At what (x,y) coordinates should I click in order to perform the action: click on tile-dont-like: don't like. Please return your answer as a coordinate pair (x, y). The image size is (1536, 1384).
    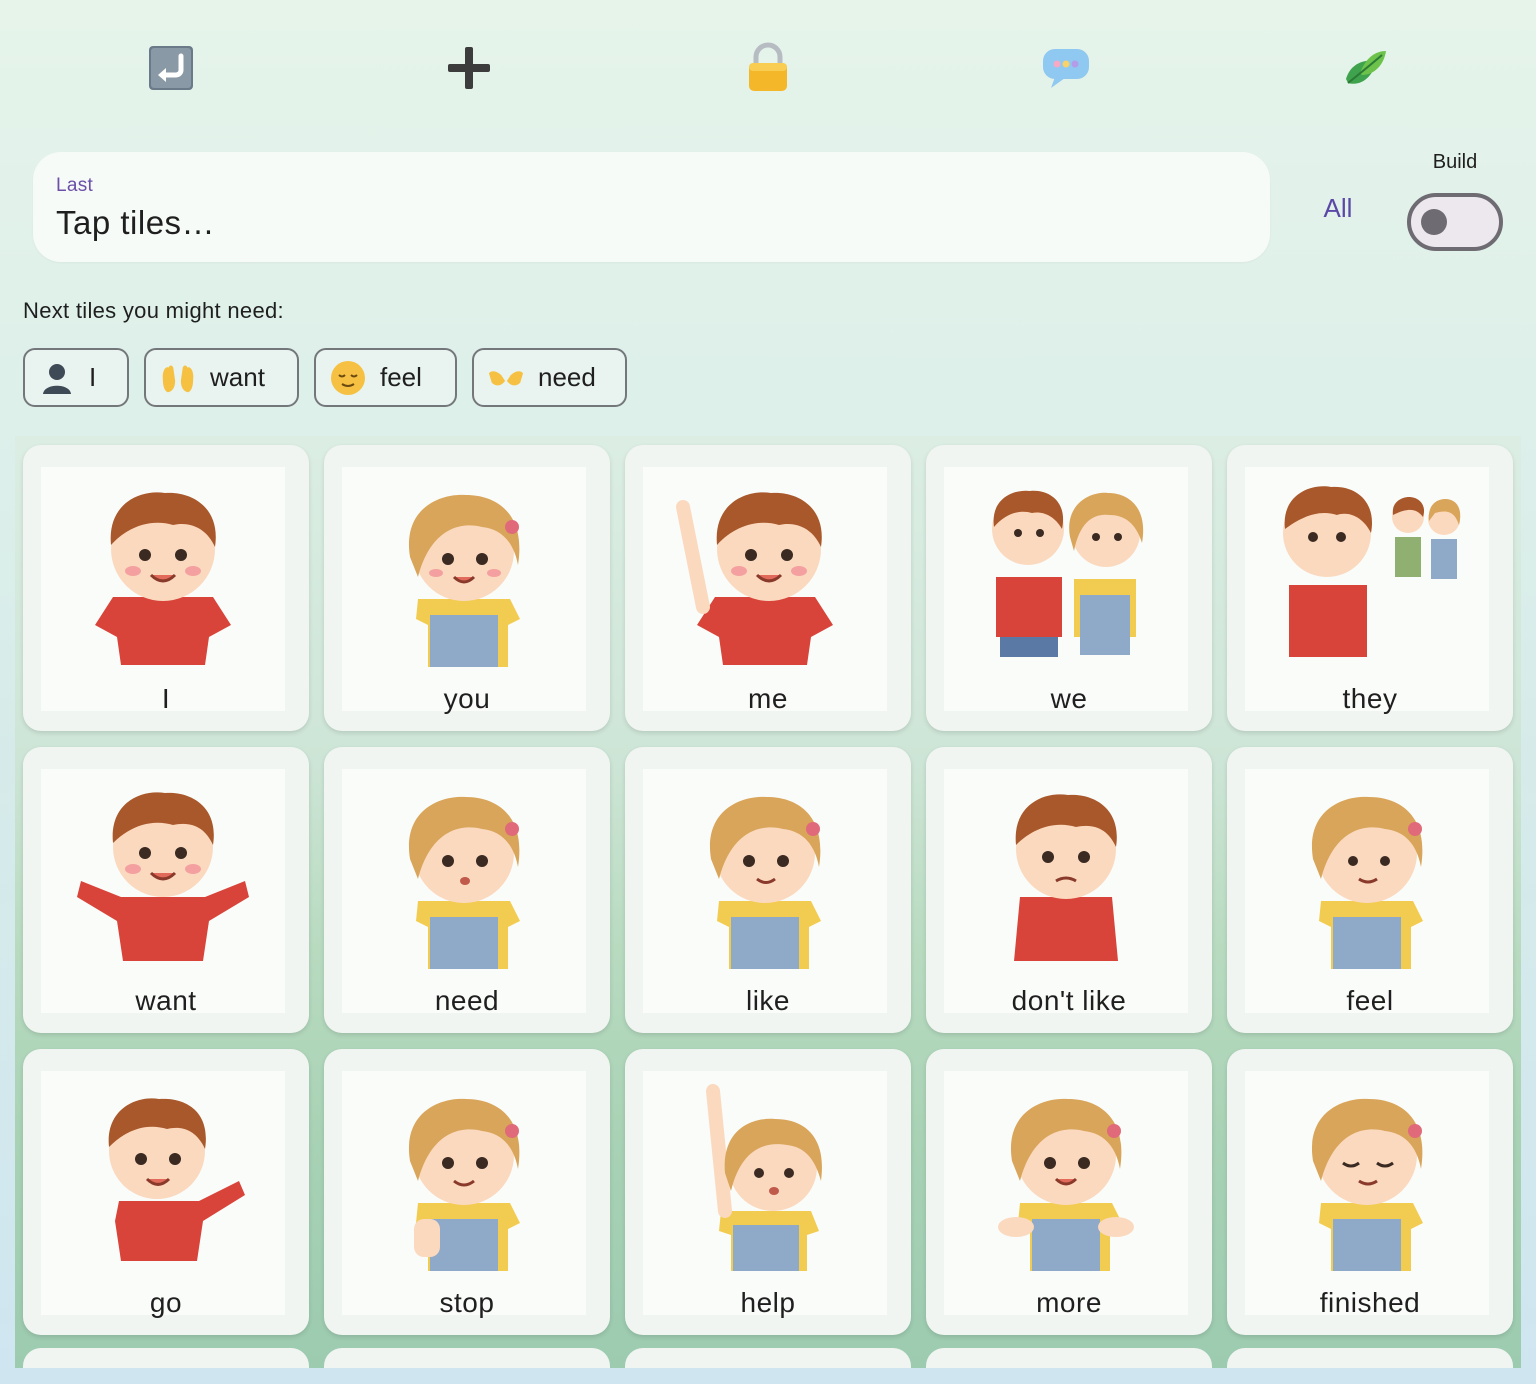
    Looking at the image, I should click on (1069, 890).